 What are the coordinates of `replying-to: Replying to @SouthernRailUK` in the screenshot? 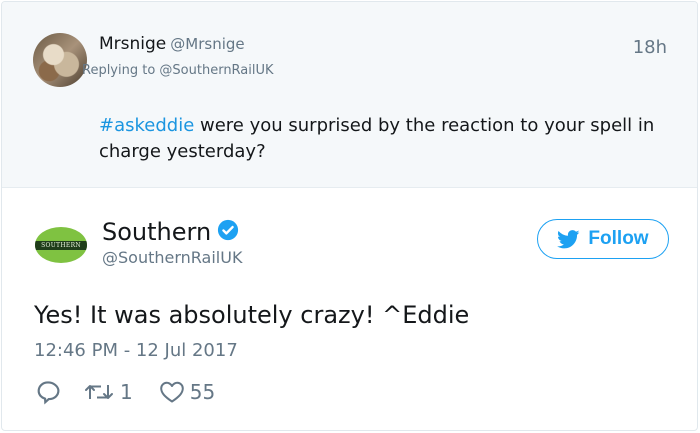 It's located at (178, 70).